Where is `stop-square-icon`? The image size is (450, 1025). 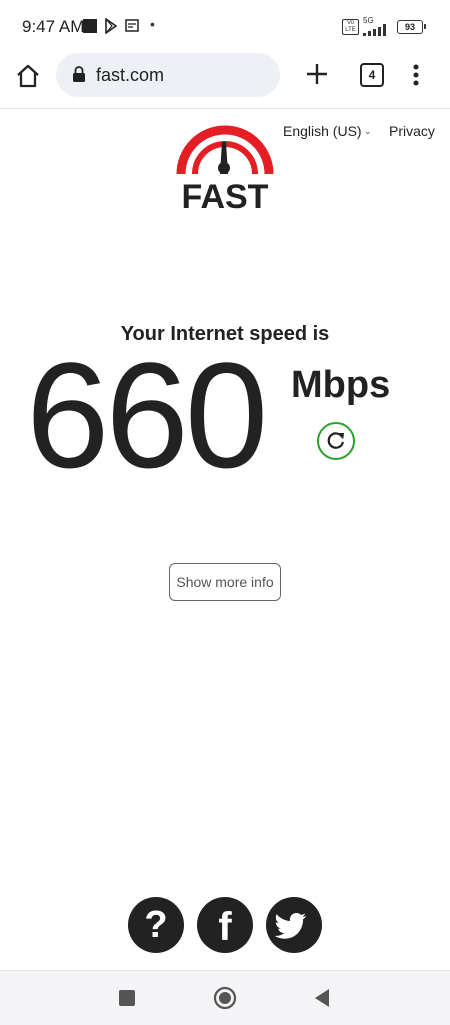 stop-square-icon is located at coordinates (90, 26).